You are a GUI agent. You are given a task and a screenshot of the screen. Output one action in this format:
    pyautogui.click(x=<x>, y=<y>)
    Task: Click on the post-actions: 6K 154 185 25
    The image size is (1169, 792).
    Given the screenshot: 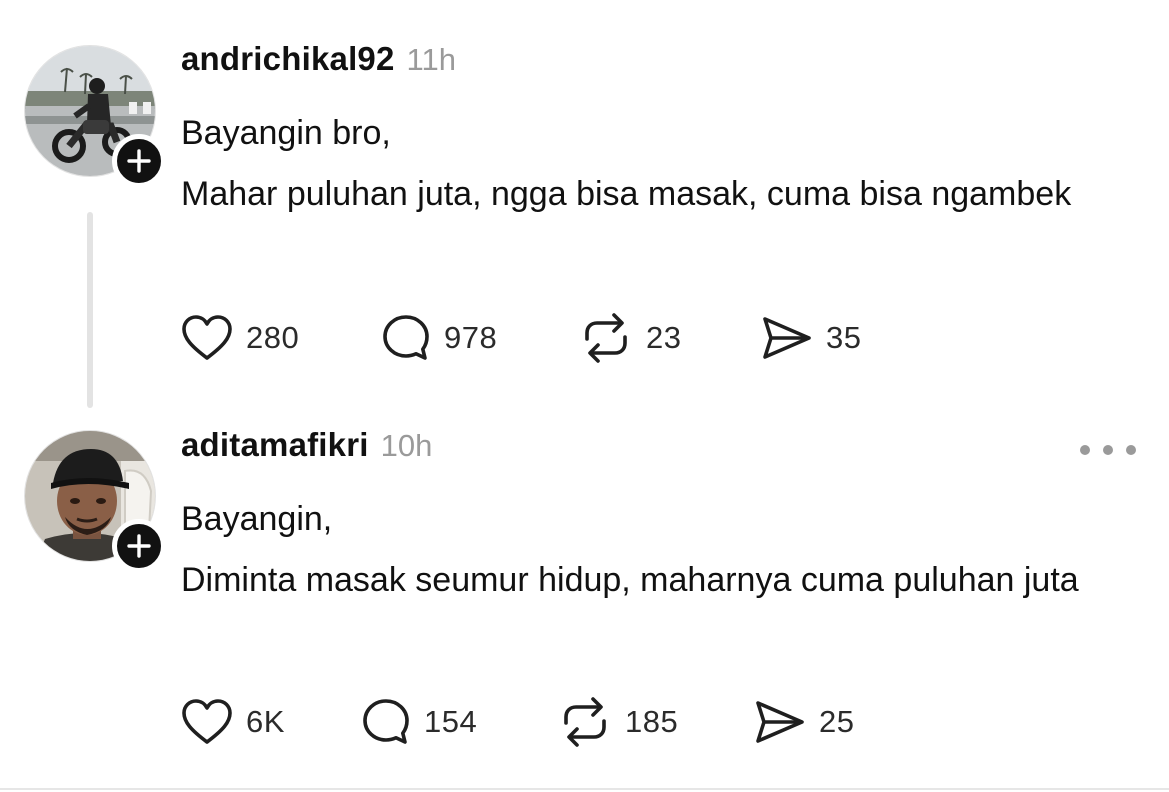 What is the action you would take?
    pyautogui.click(x=581, y=722)
    